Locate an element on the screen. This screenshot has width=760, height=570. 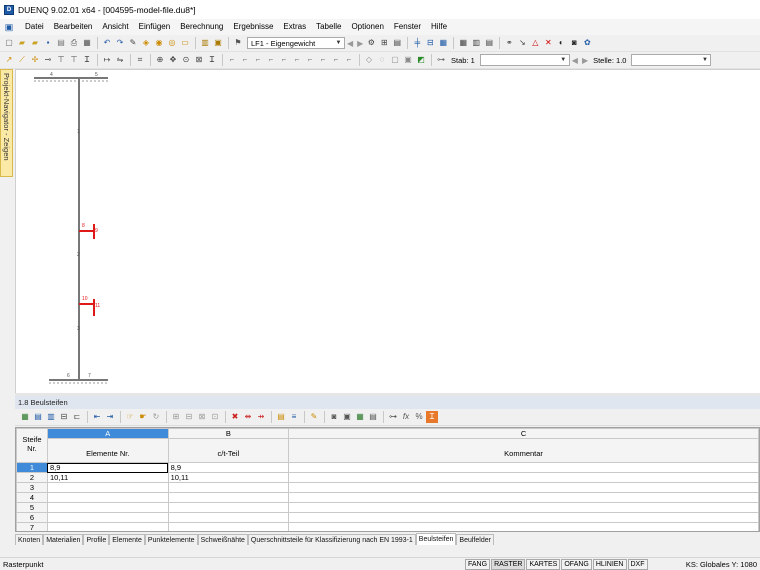
menu-optionen: Optionen is located at coordinates (367, 27).